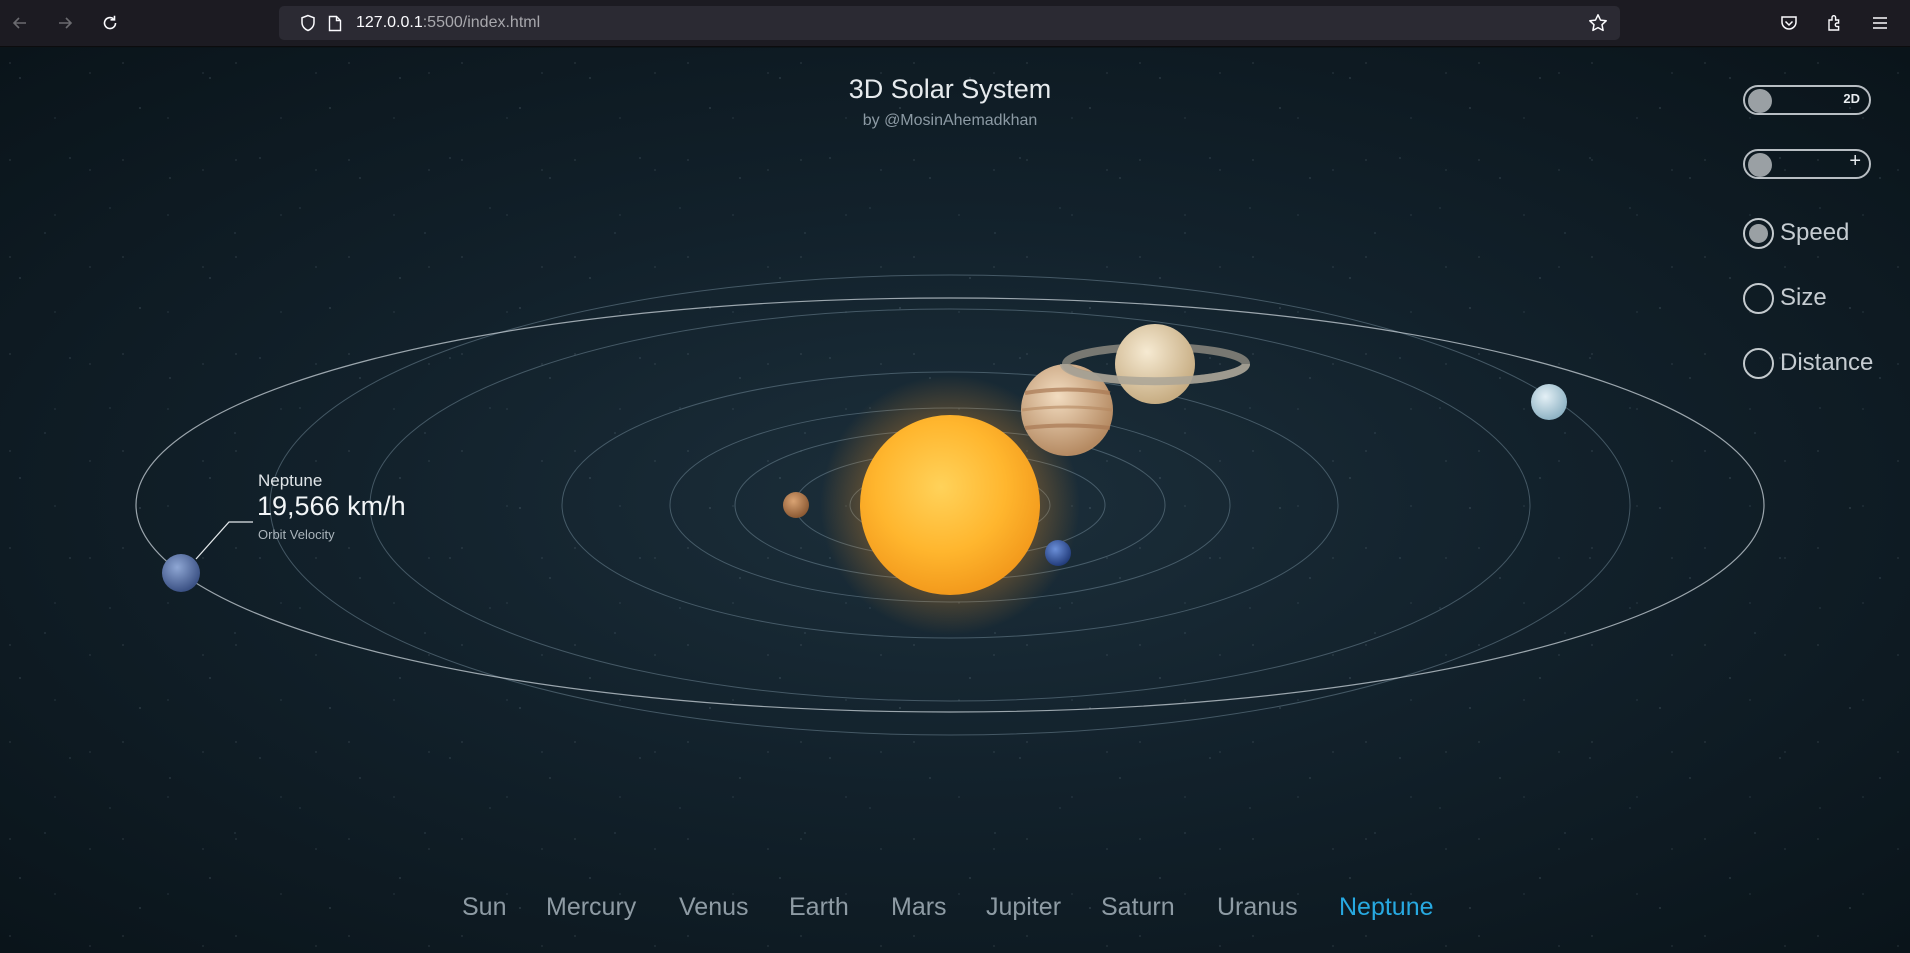 This screenshot has width=1910, height=953. Describe the element at coordinates (1803, 297) in the screenshot. I see `radio-size-label: Size` at that location.